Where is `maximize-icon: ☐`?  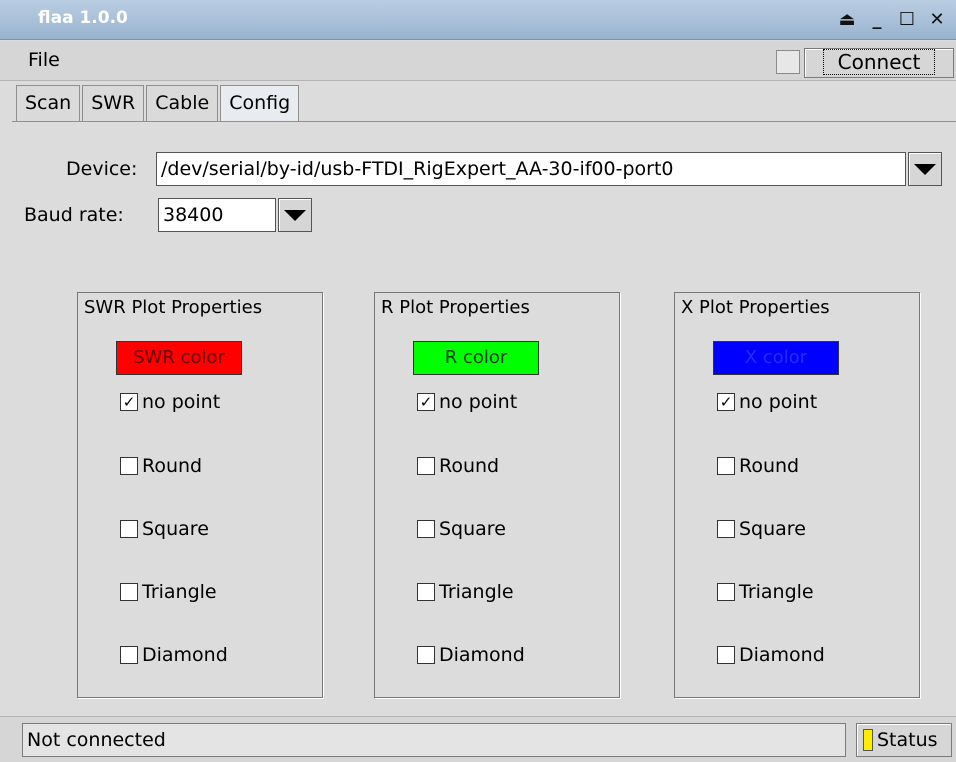
maximize-icon: ☐ is located at coordinates (907, 19).